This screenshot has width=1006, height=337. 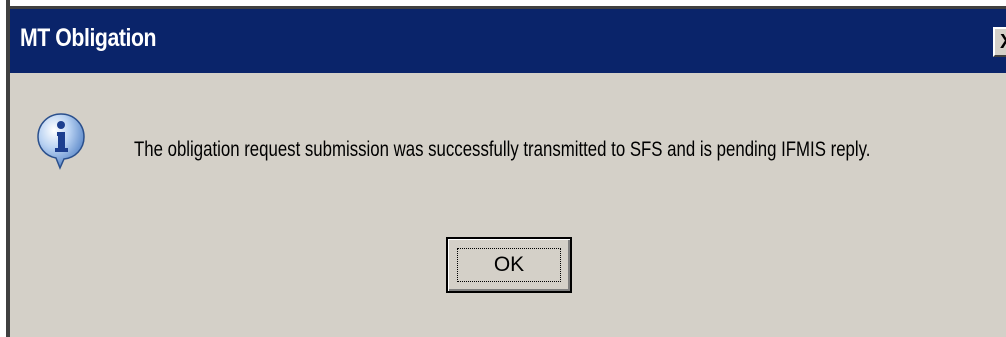 I want to click on close-button: X, so click(x=999, y=42).